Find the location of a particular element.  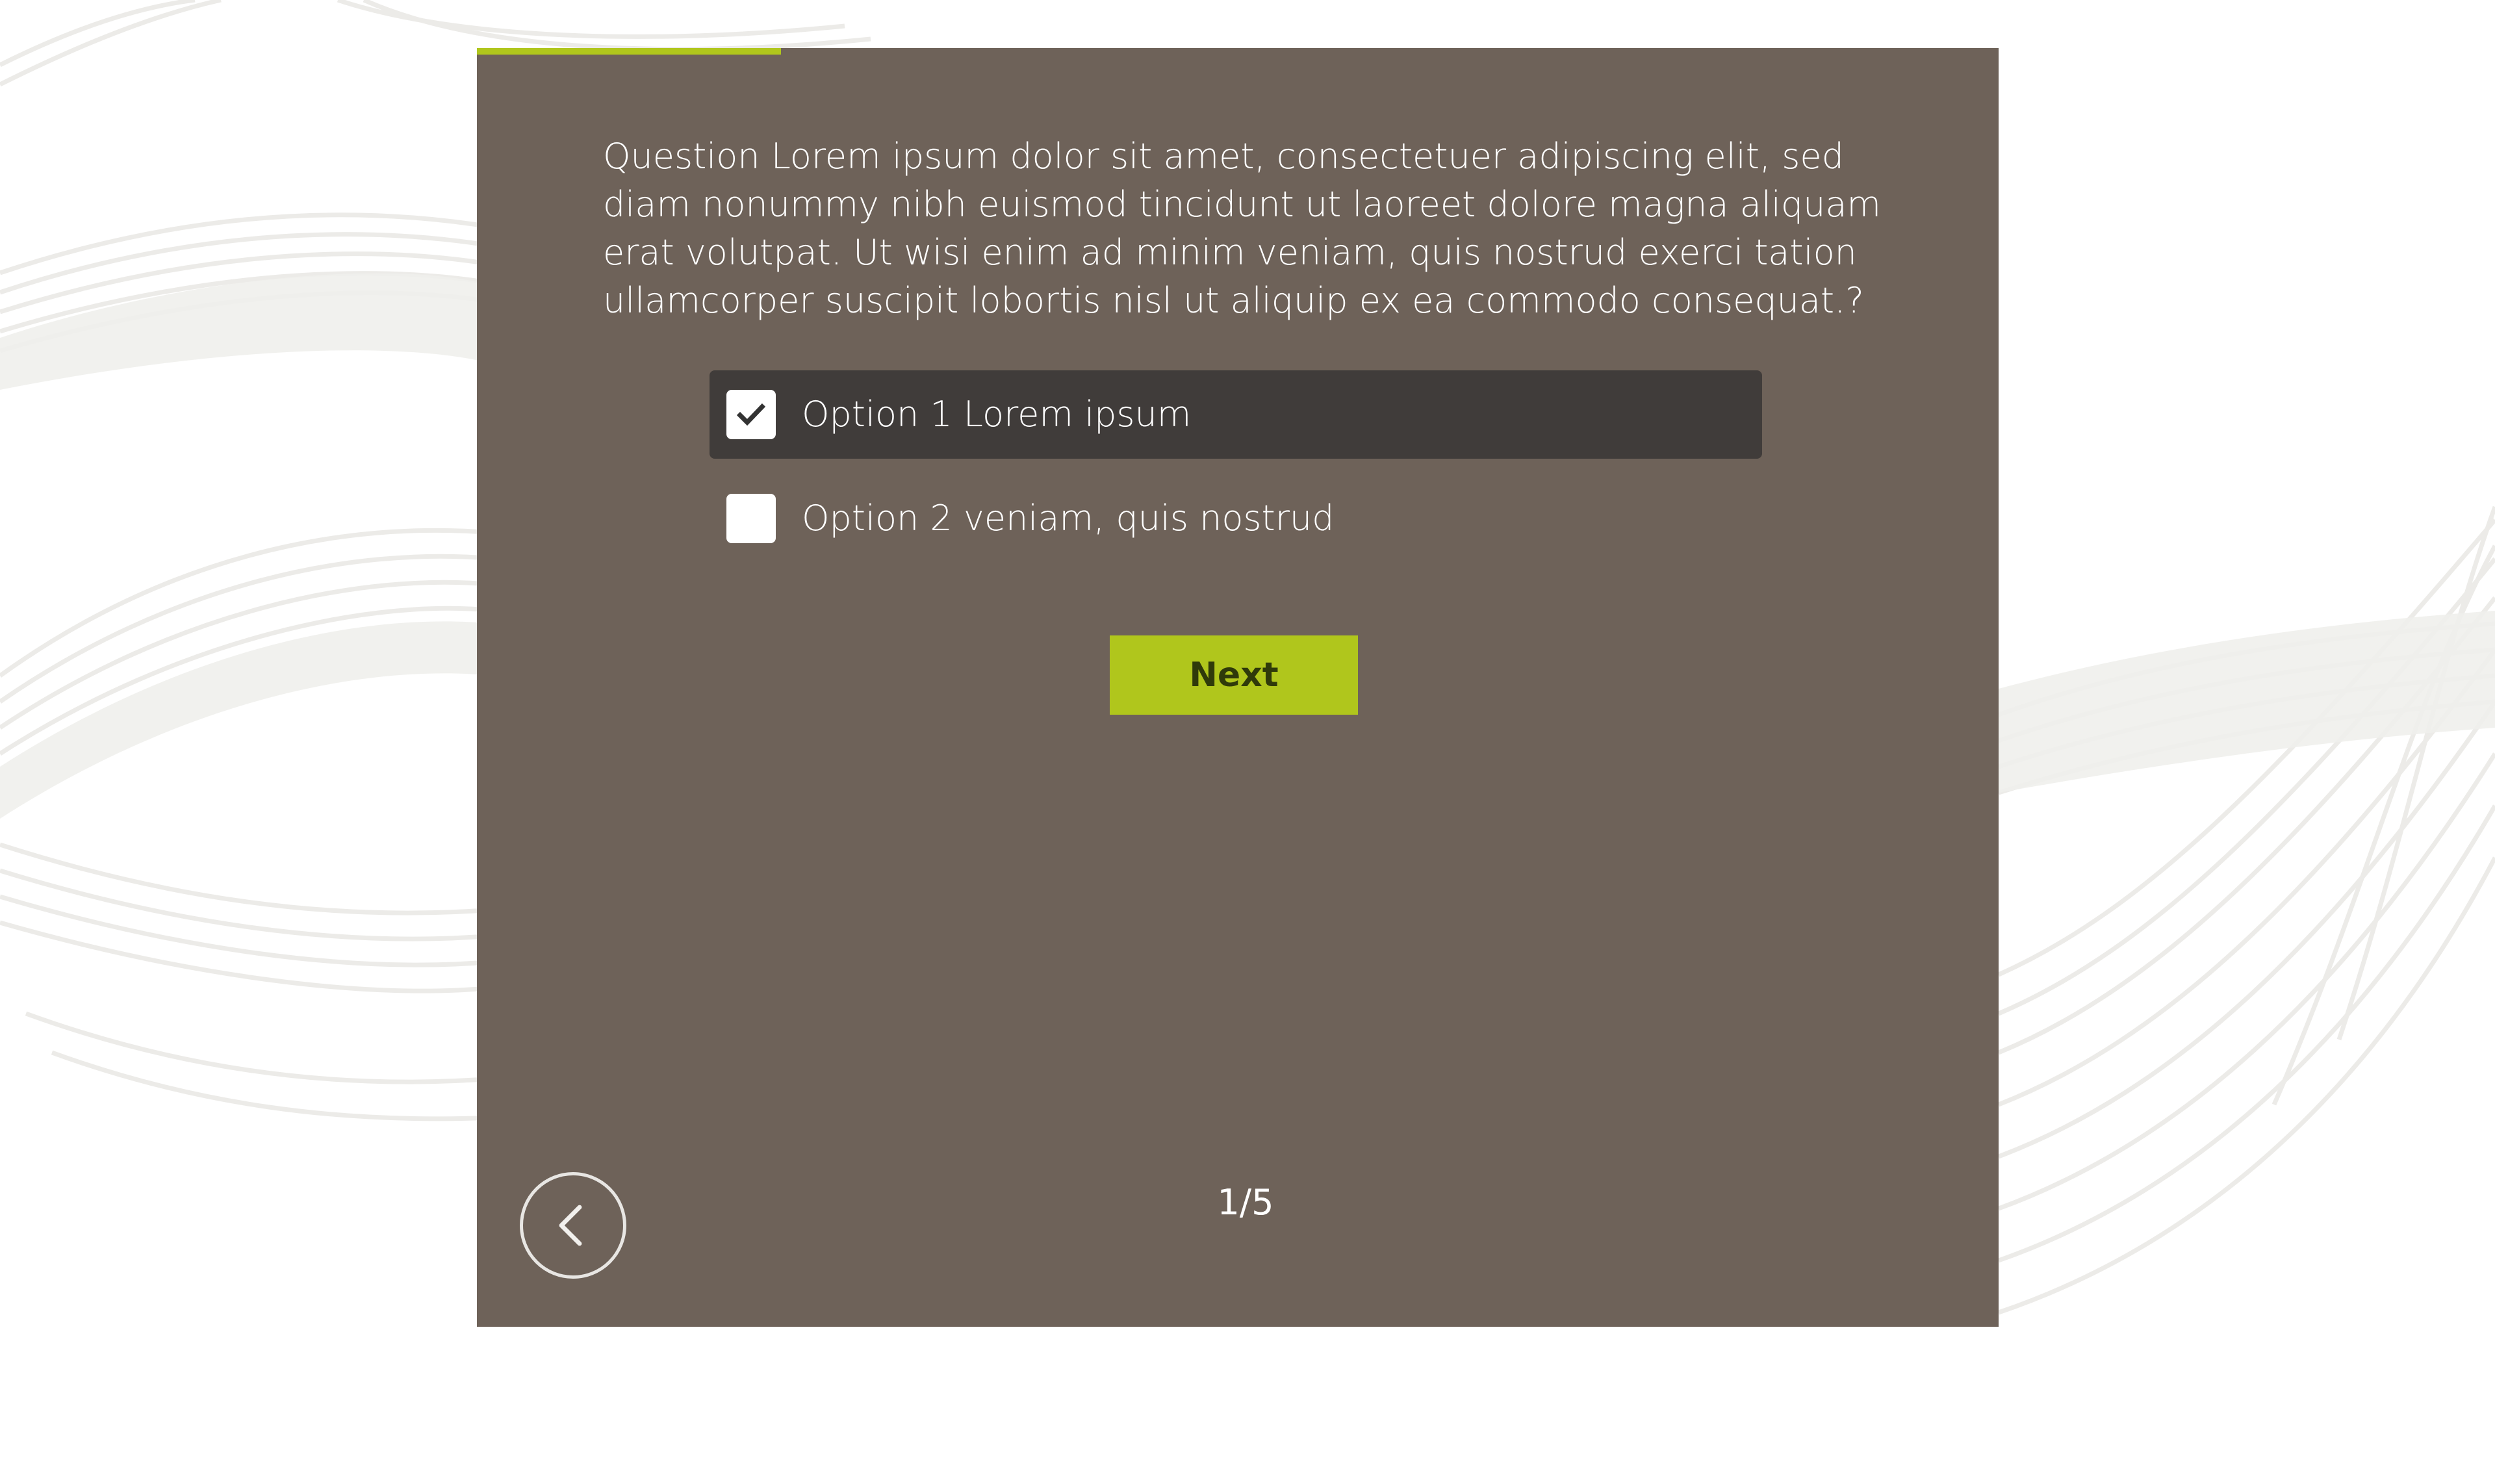

option-2: Option 2 veniam, quis nostrud is located at coordinates (1236, 519).